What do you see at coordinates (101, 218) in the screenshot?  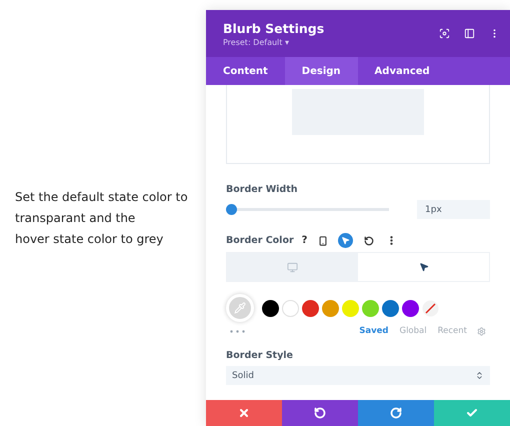 I see `instruction-text: Set the default state color to transparant and the hover state color to grey` at bounding box center [101, 218].